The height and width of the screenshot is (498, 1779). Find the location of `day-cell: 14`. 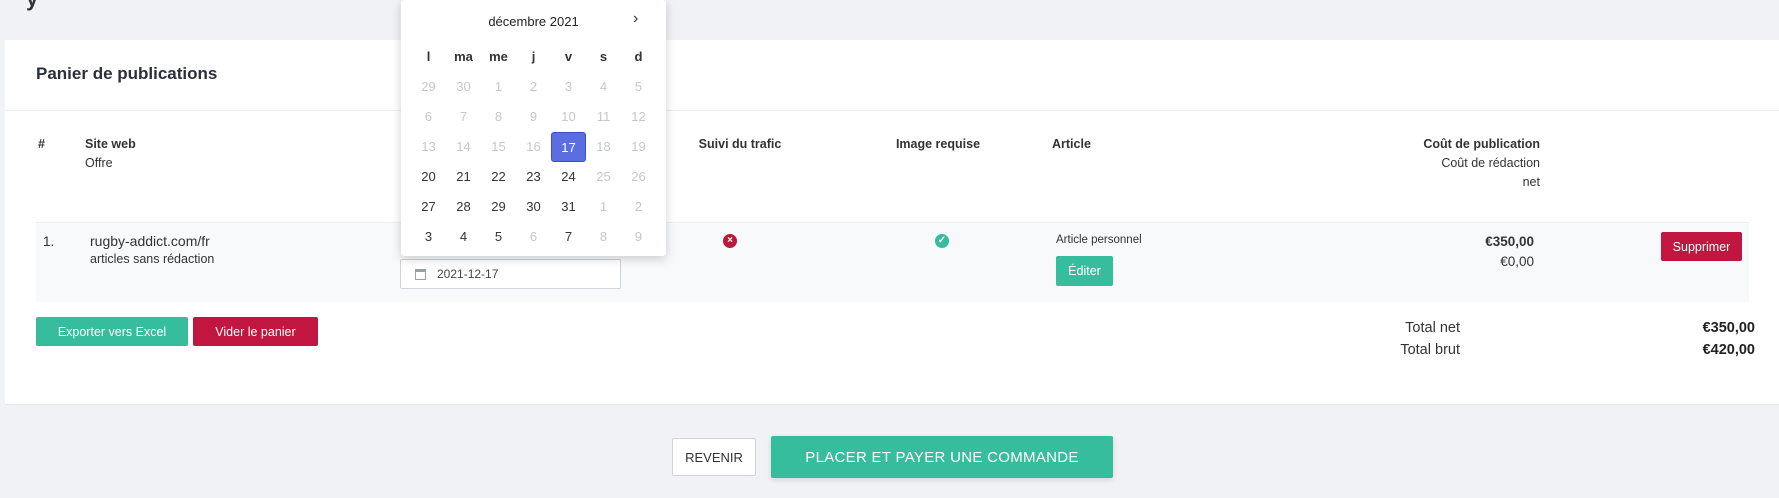

day-cell: 14 is located at coordinates (463, 146).